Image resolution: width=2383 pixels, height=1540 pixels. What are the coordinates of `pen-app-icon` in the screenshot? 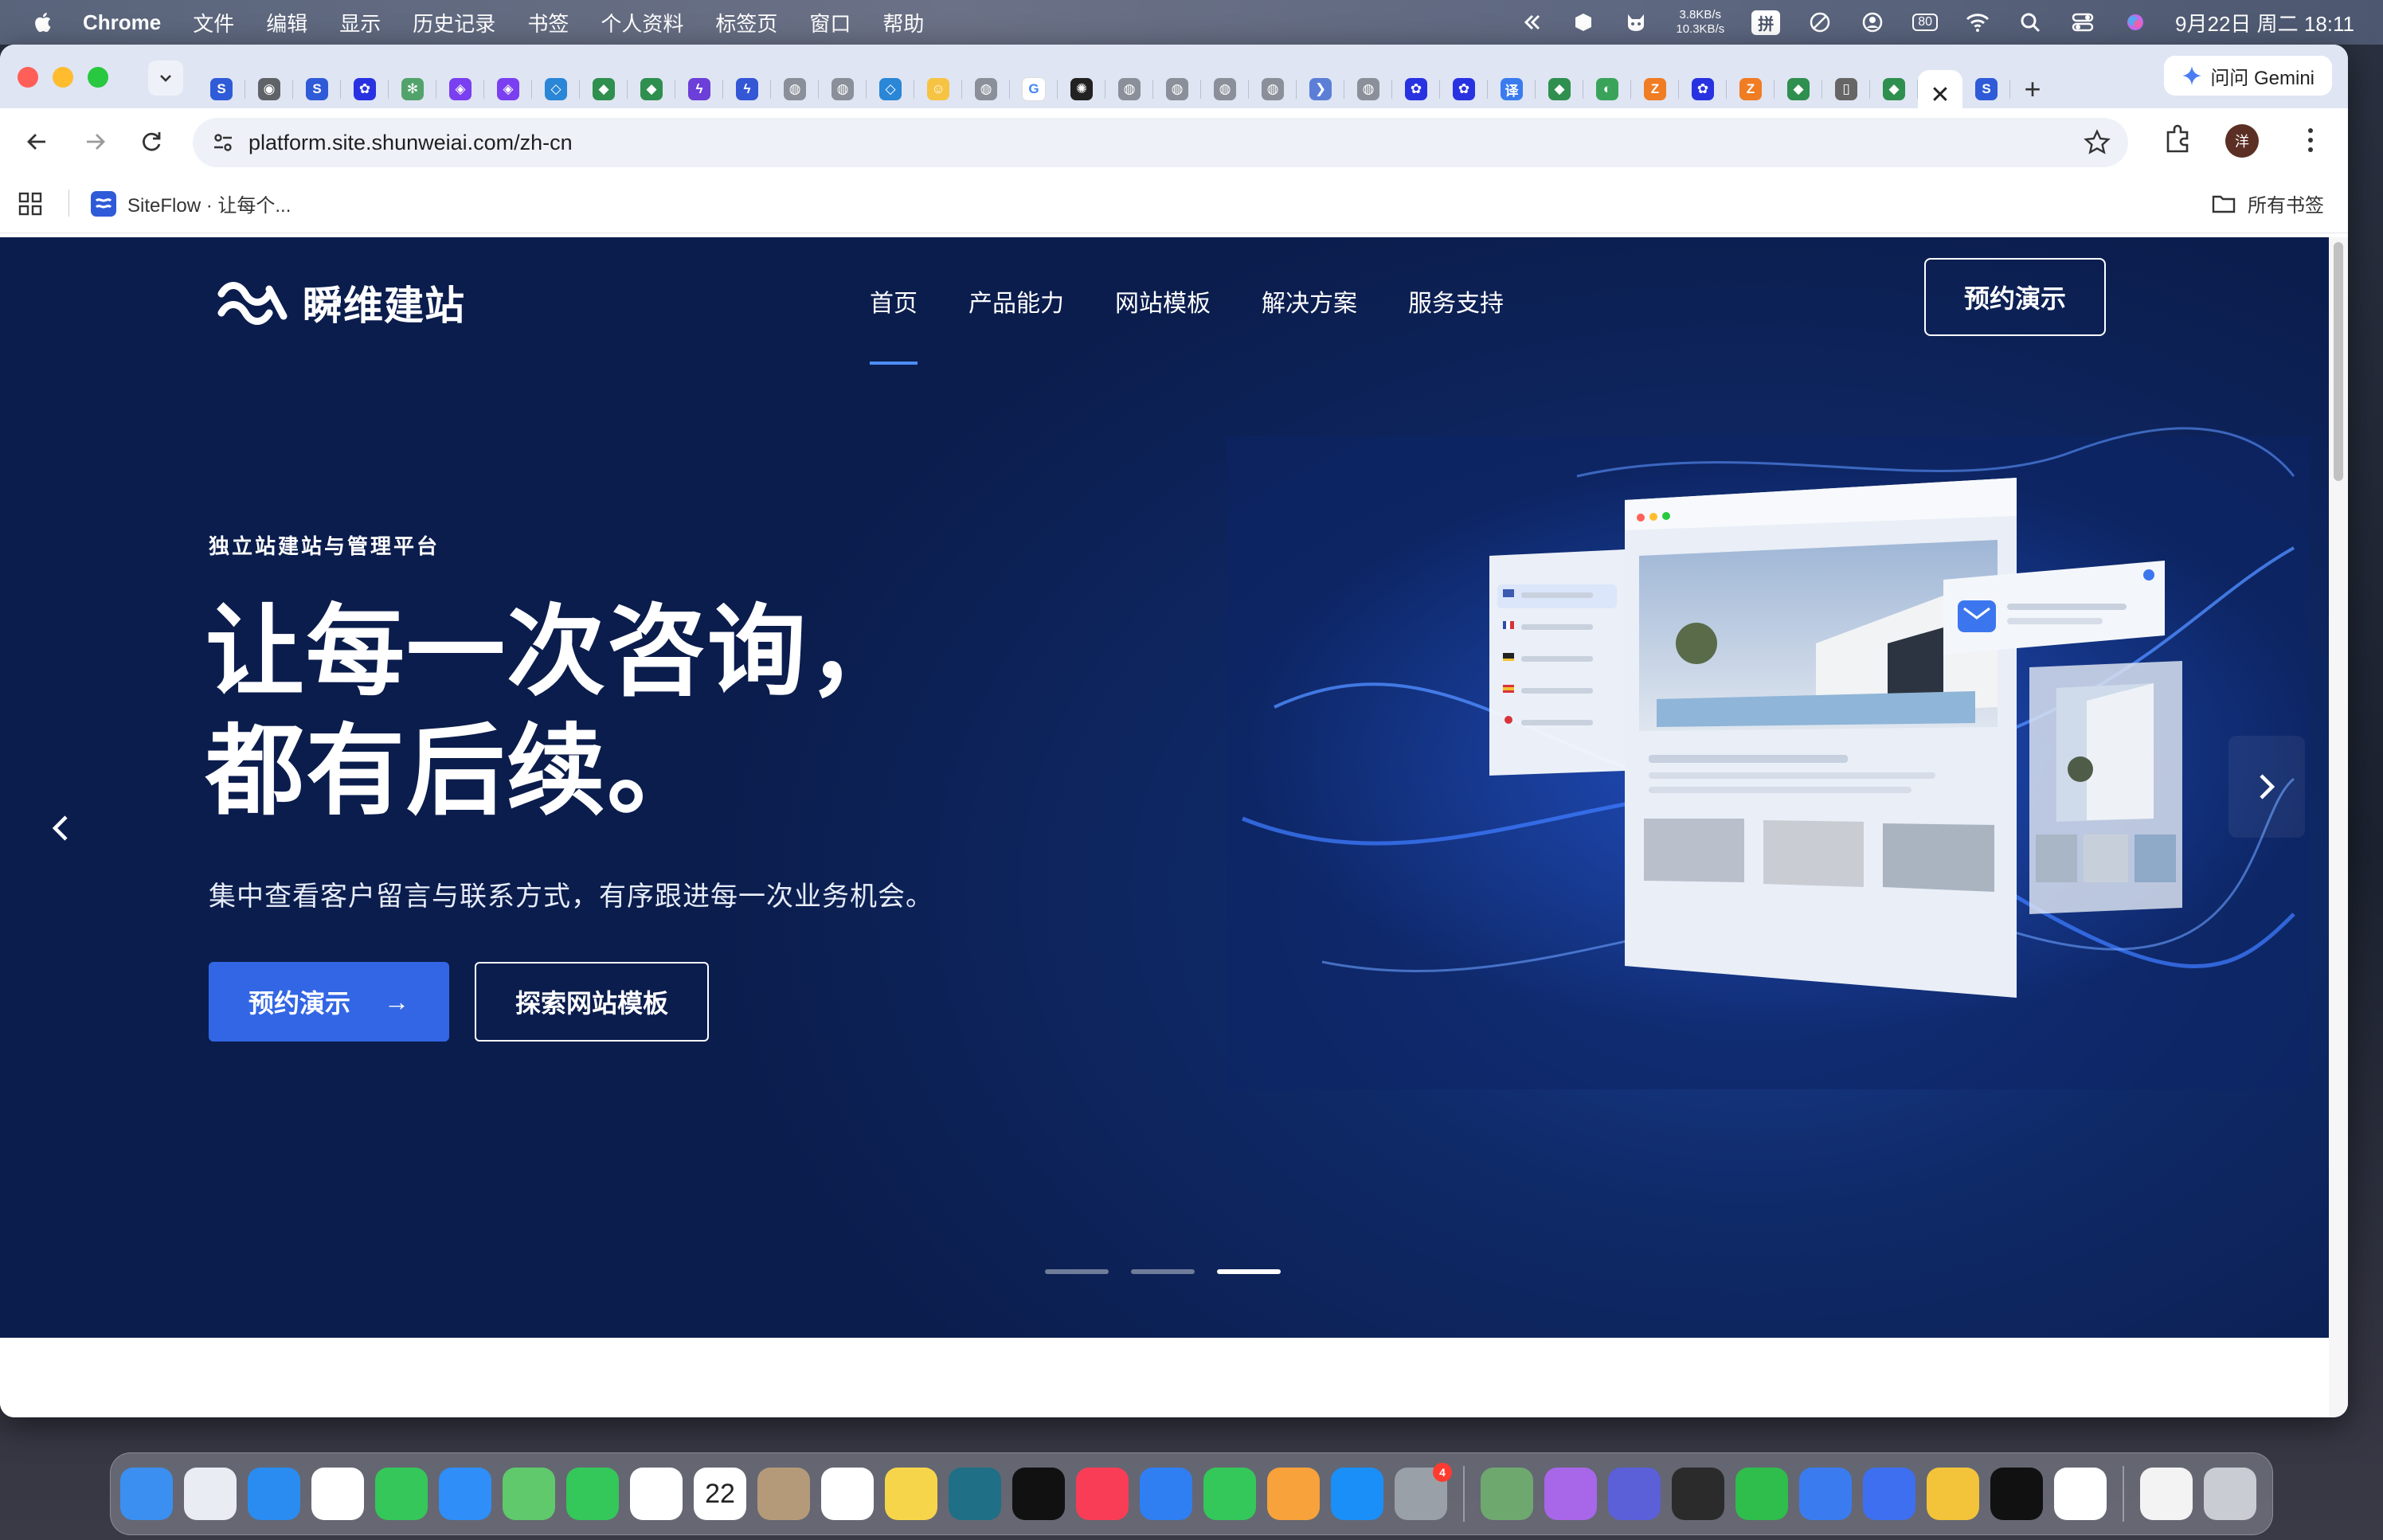 It's located at (1826, 1494).